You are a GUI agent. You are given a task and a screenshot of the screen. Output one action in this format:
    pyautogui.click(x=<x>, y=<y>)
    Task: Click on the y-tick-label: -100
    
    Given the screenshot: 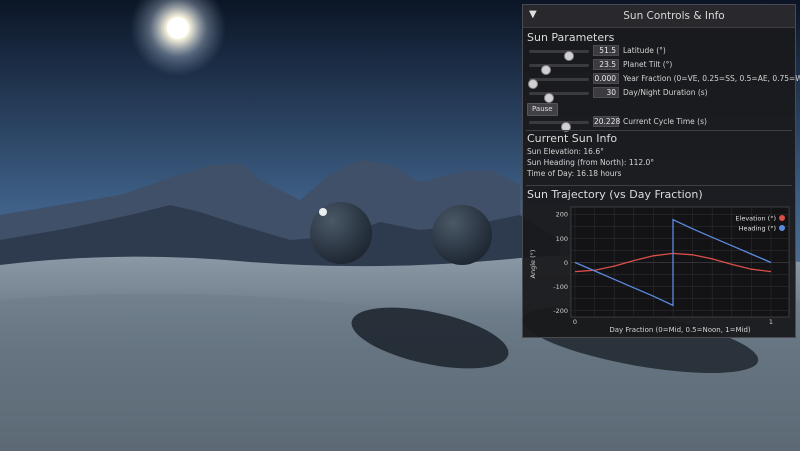 What is the action you would take?
    pyautogui.click(x=560, y=287)
    